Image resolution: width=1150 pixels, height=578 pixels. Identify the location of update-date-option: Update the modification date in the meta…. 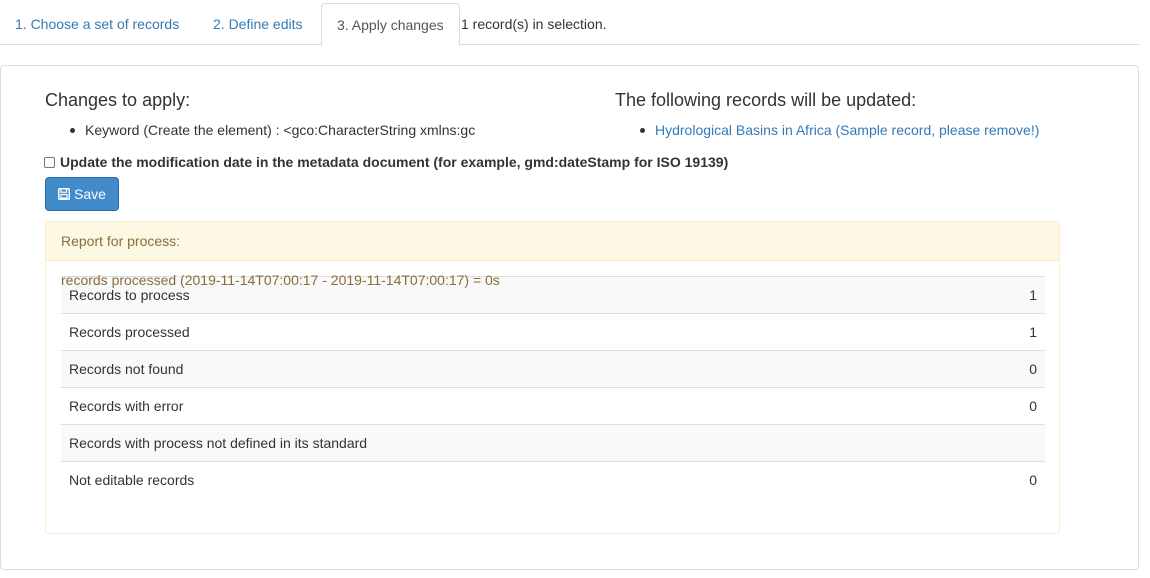
(386, 162).